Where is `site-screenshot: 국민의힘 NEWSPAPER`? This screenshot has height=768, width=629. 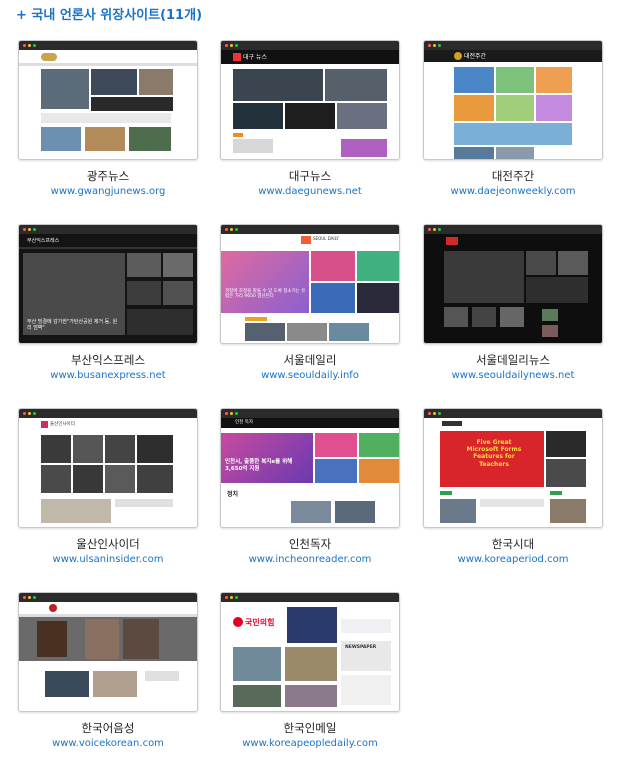 site-screenshot: 국민의힘 NEWSPAPER is located at coordinates (310, 652).